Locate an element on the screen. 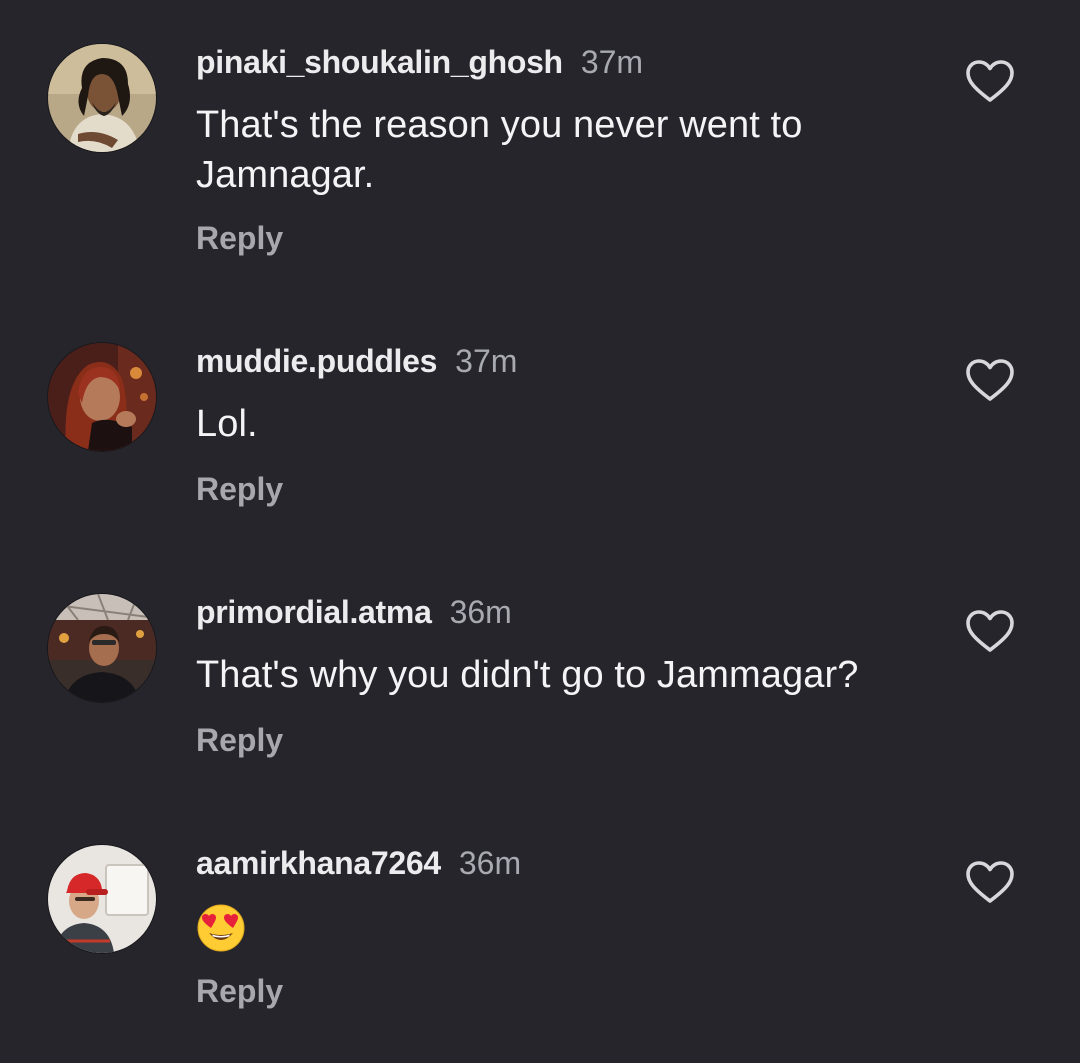 This screenshot has width=1080, height=1063. comment-text: Lol. is located at coordinates (227, 424).